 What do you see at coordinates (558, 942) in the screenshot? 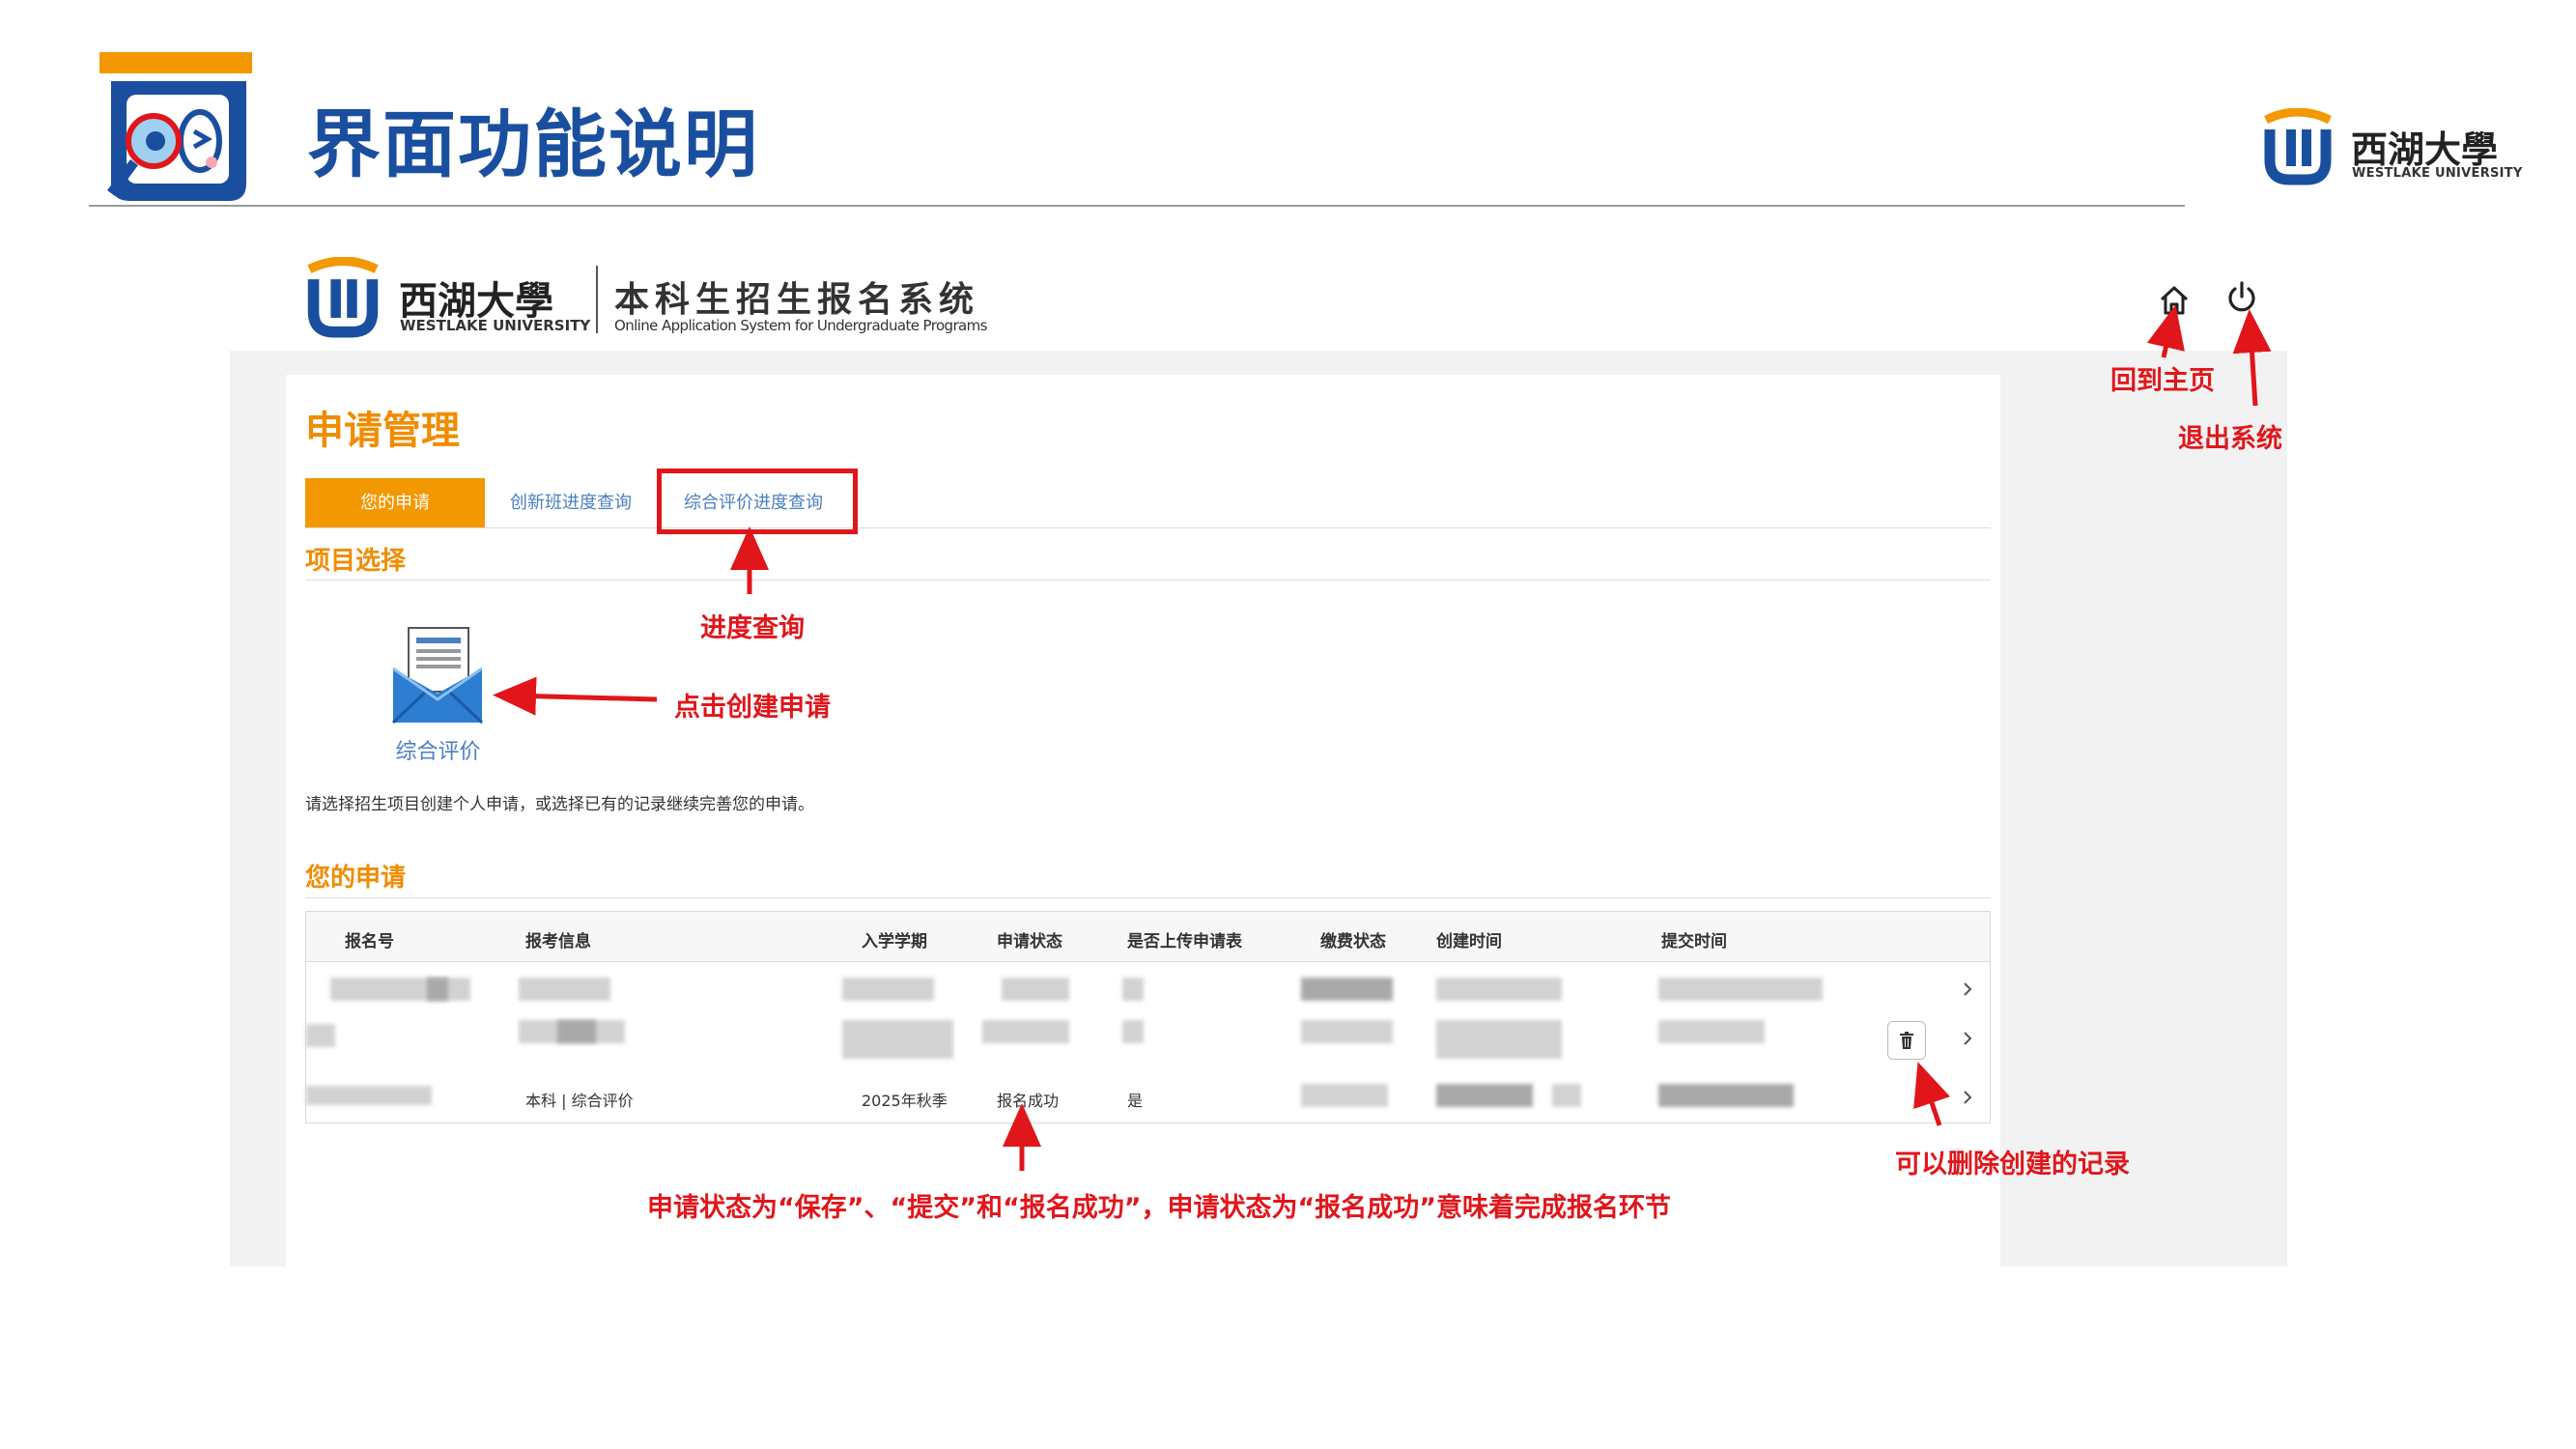
I see `column-header: 报考信息` at bounding box center [558, 942].